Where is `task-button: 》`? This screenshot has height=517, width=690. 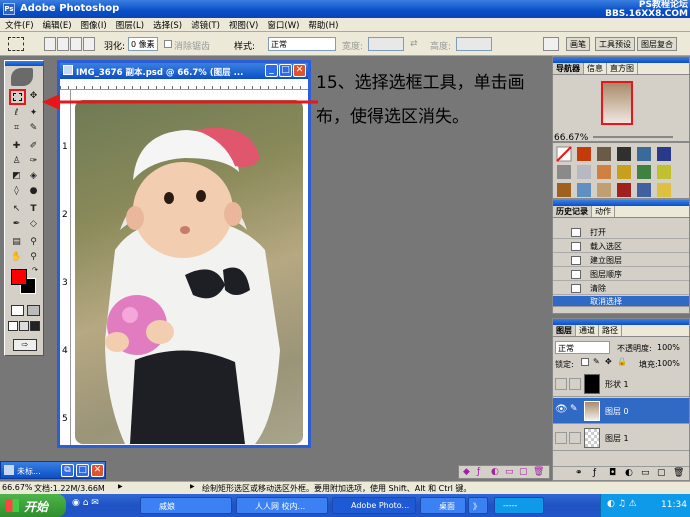
task-button: 》 is located at coordinates (478, 505).